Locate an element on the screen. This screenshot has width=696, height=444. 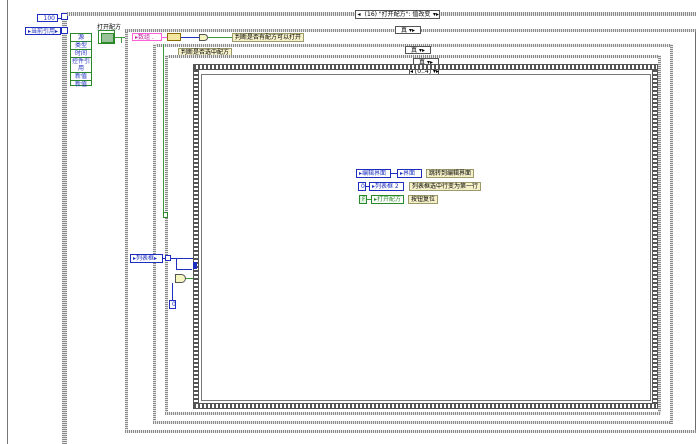
case3-left-border is located at coordinates (166, 235).